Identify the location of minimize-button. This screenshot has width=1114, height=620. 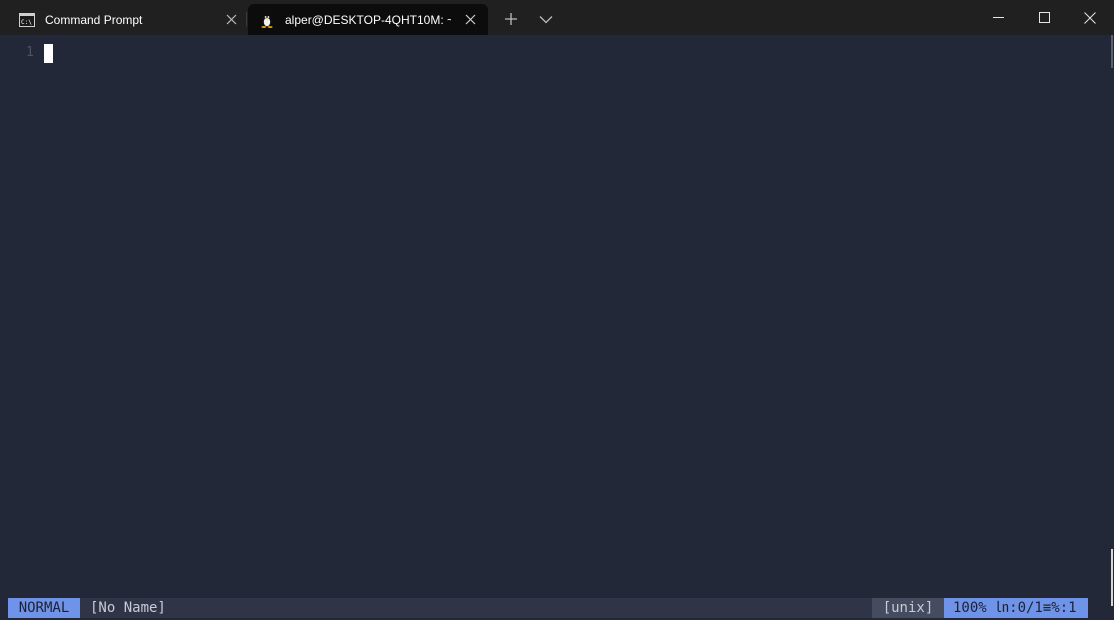
(998, 17).